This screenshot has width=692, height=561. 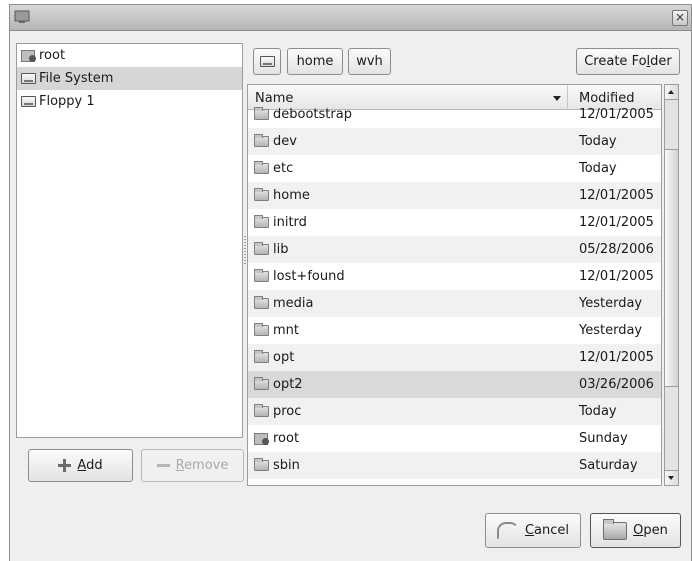 I want to click on table-row: initrd 12/01/2005, so click(x=454, y=222).